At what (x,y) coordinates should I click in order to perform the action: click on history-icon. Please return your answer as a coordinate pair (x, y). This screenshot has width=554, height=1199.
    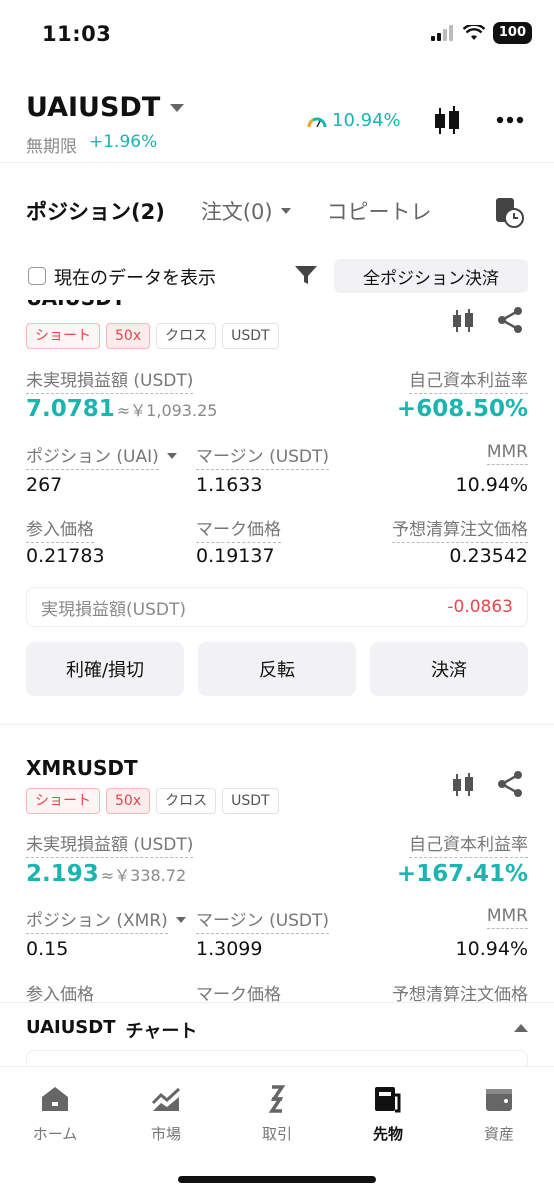
    Looking at the image, I should click on (509, 212).